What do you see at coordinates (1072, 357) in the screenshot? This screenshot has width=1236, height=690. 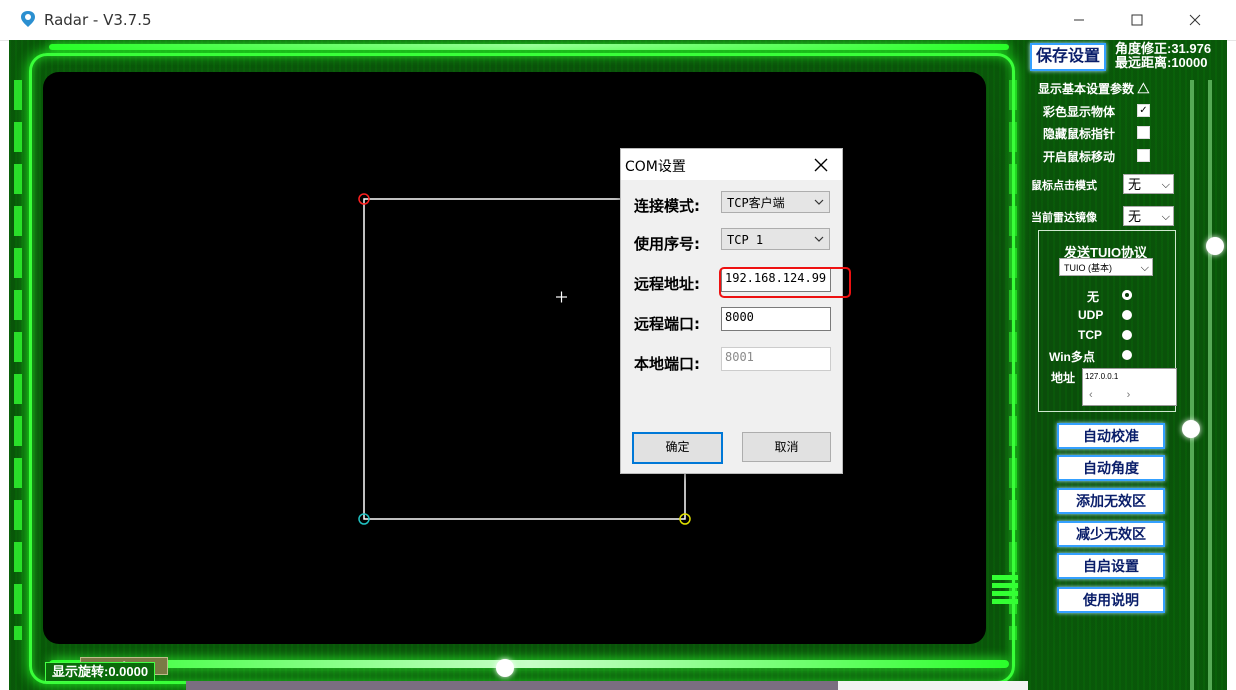 I see `tuio-option-win-label: Win多点` at bounding box center [1072, 357].